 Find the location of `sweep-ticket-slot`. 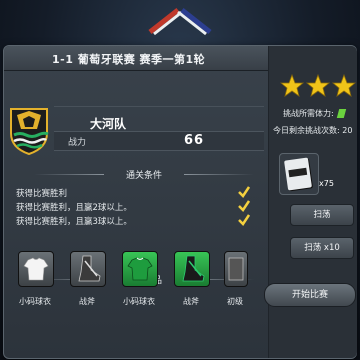

sweep-ticket-slot is located at coordinates (299, 174).